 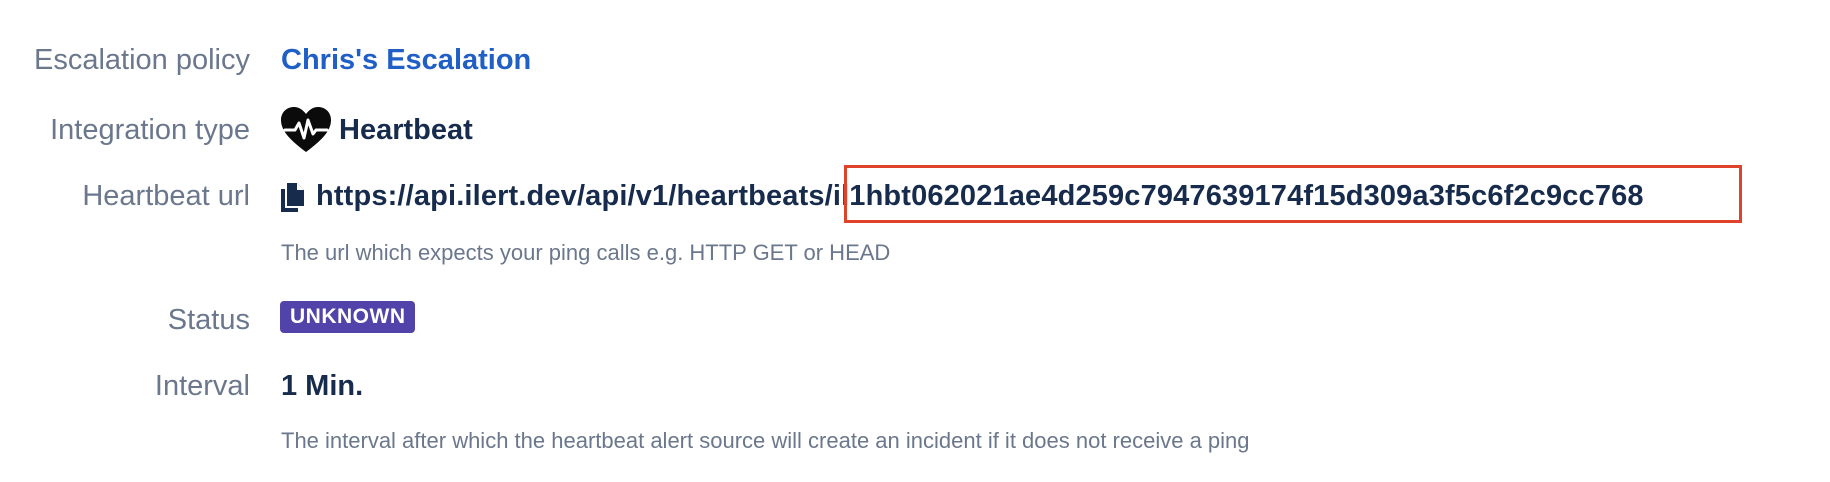 What do you see at coordinates (166, 196) in the screenshot?
I see `heartbeat-url-label: Heartbeat url` at bounding box center [166, 196].